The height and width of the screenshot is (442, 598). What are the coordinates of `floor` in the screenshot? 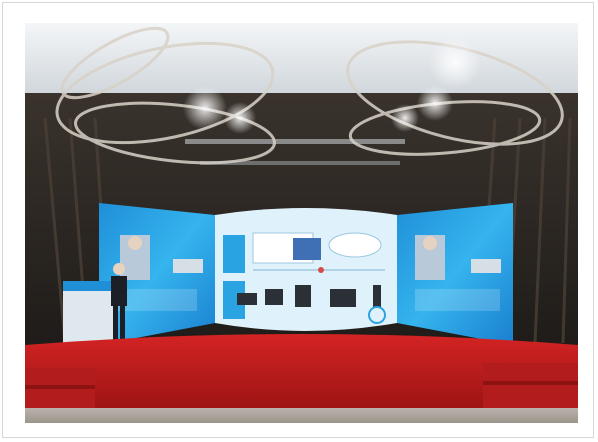 It's located at (301, 415).